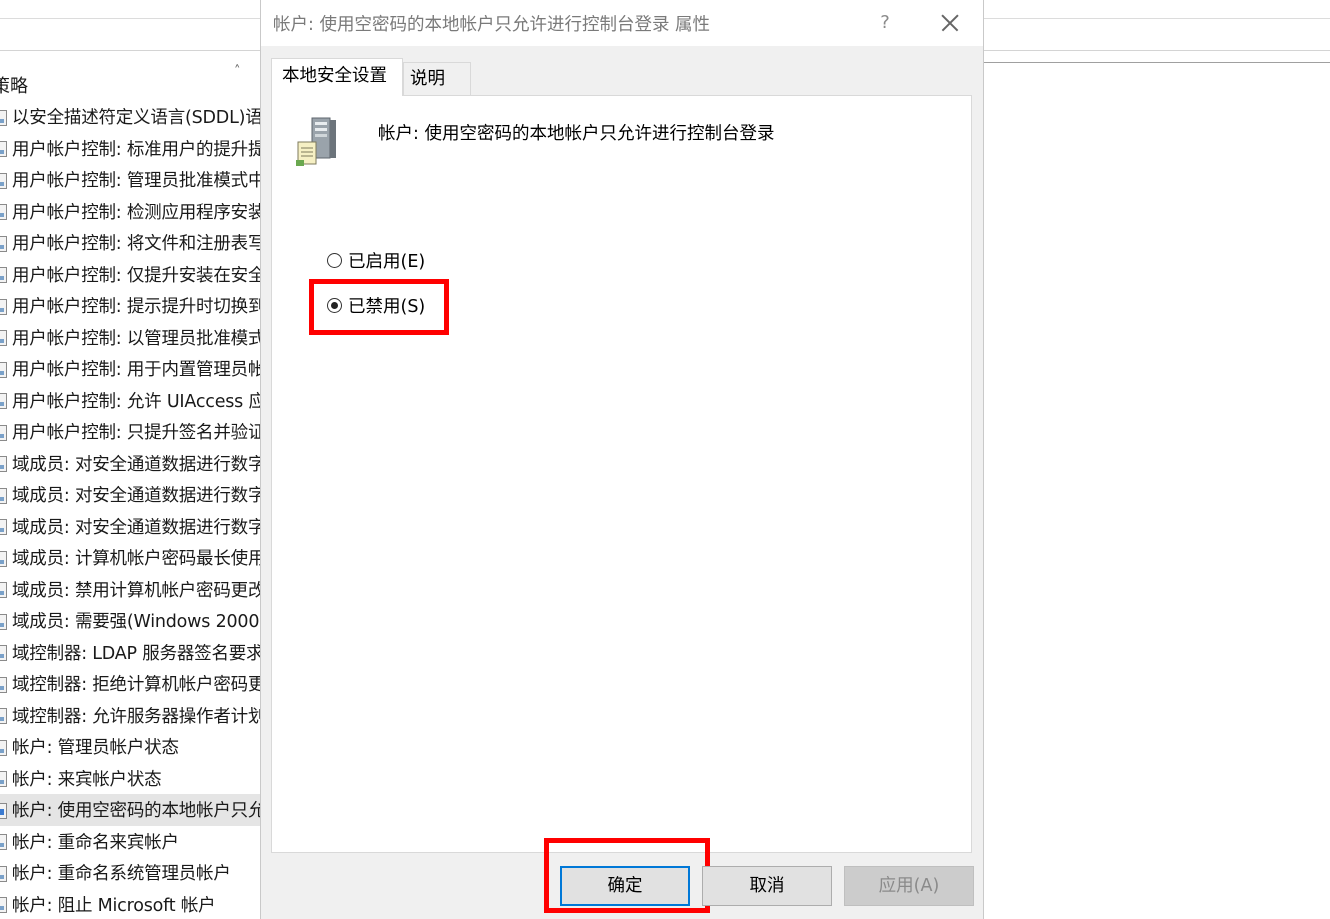  I want to click on policy-row: 帐户: 来宾帐户状态, so click(131, 779).